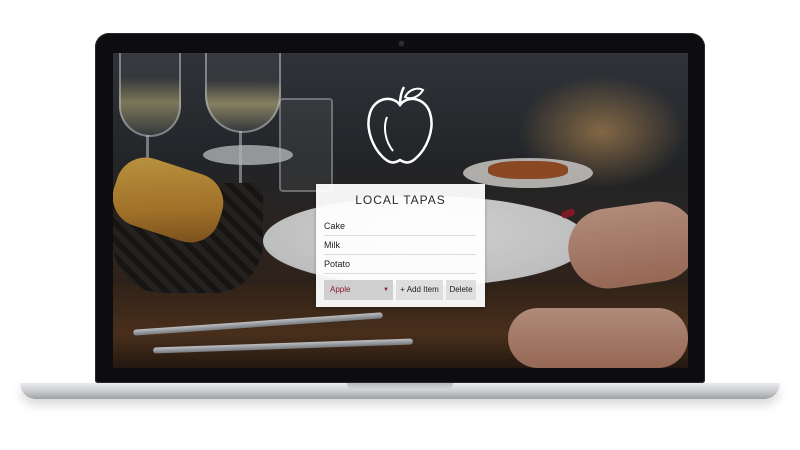 The width and height of the screenshot is (800, 450). I want to click on apple-outline-icon, so click(400, 125).